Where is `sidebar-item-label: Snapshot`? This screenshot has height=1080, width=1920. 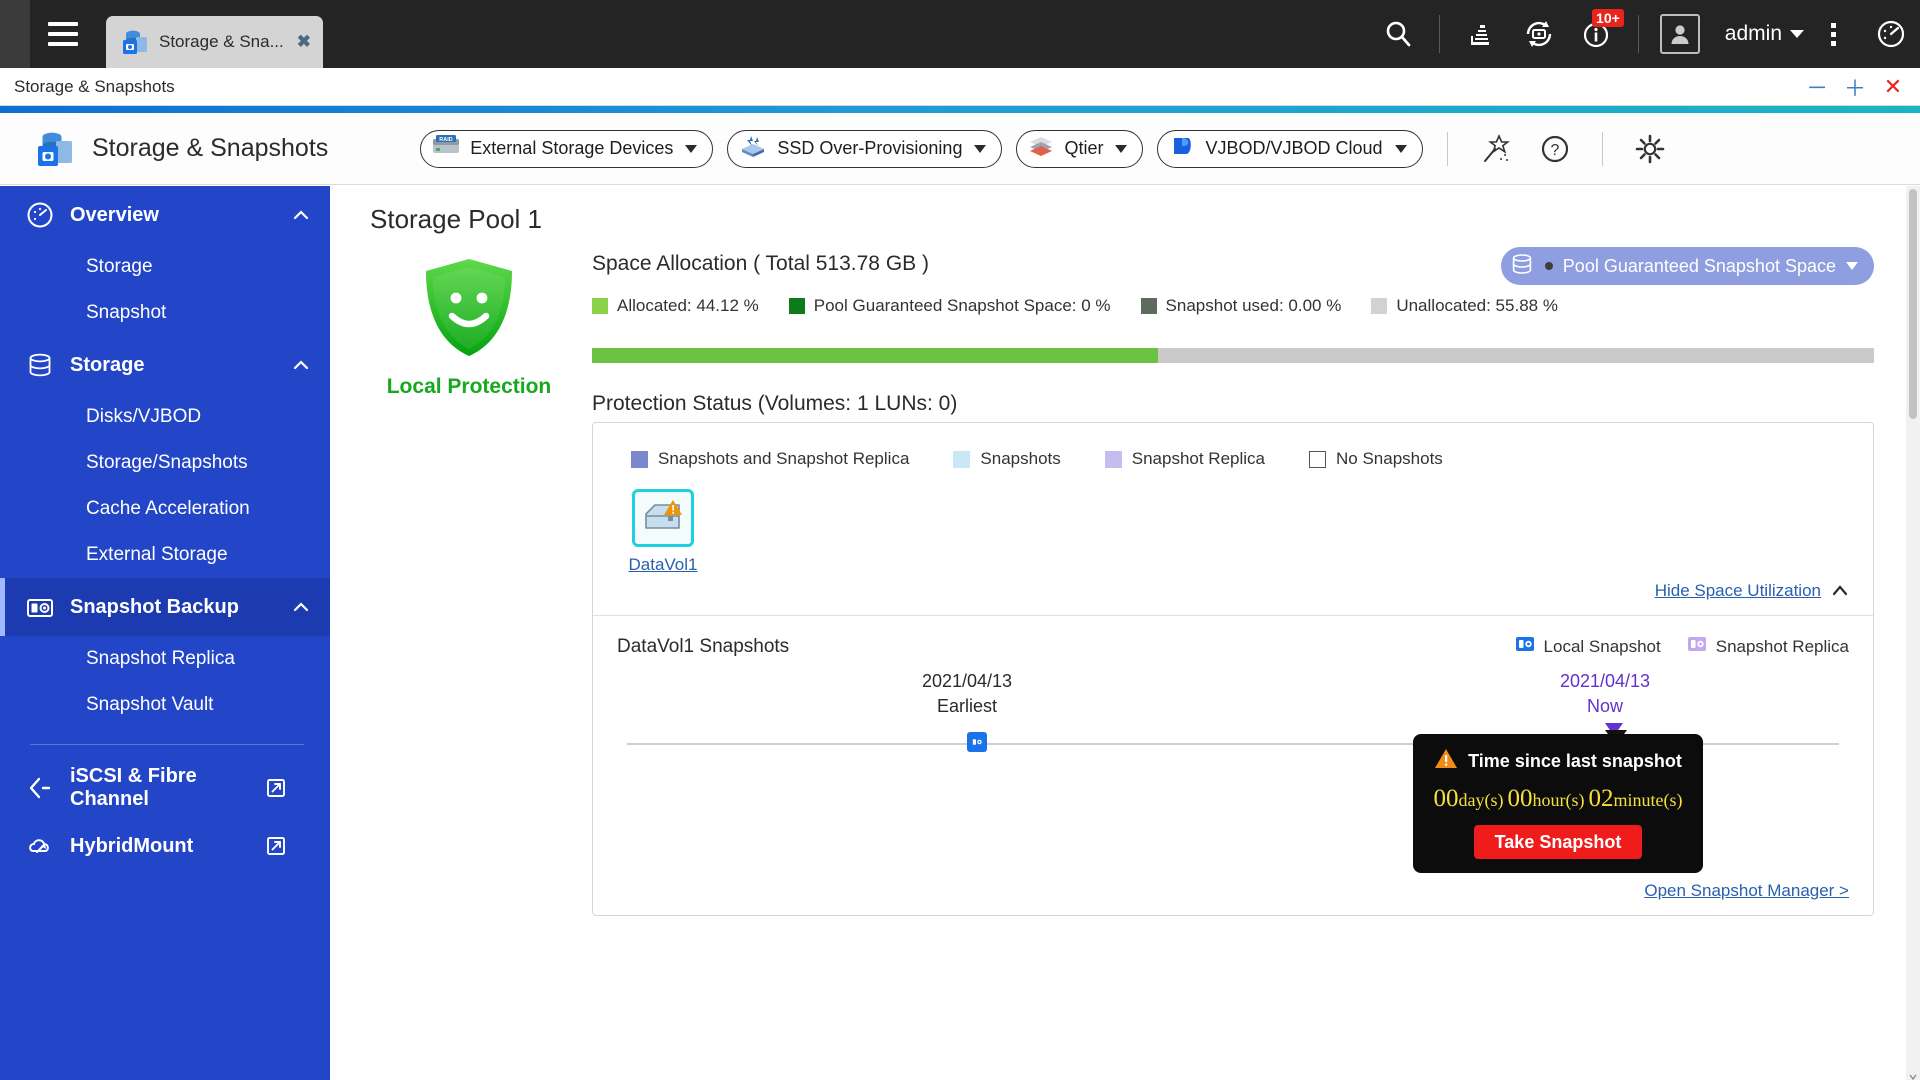
sidebar-item-label: Snapshot is located at coordinates (126, 312).